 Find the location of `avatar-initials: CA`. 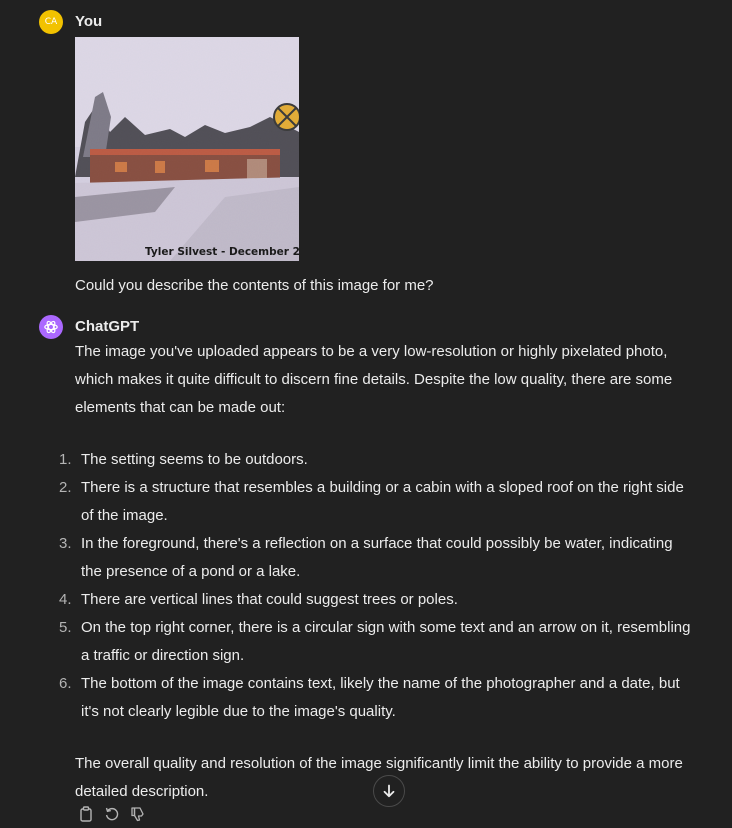

avatar-initials: CA is located at coordinates (51, 22).